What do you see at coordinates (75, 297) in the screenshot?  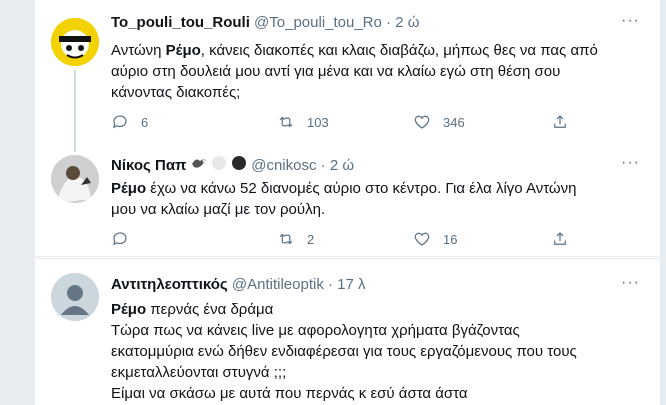 I see `default-avatar-icon` at bounding box center [75, 297].